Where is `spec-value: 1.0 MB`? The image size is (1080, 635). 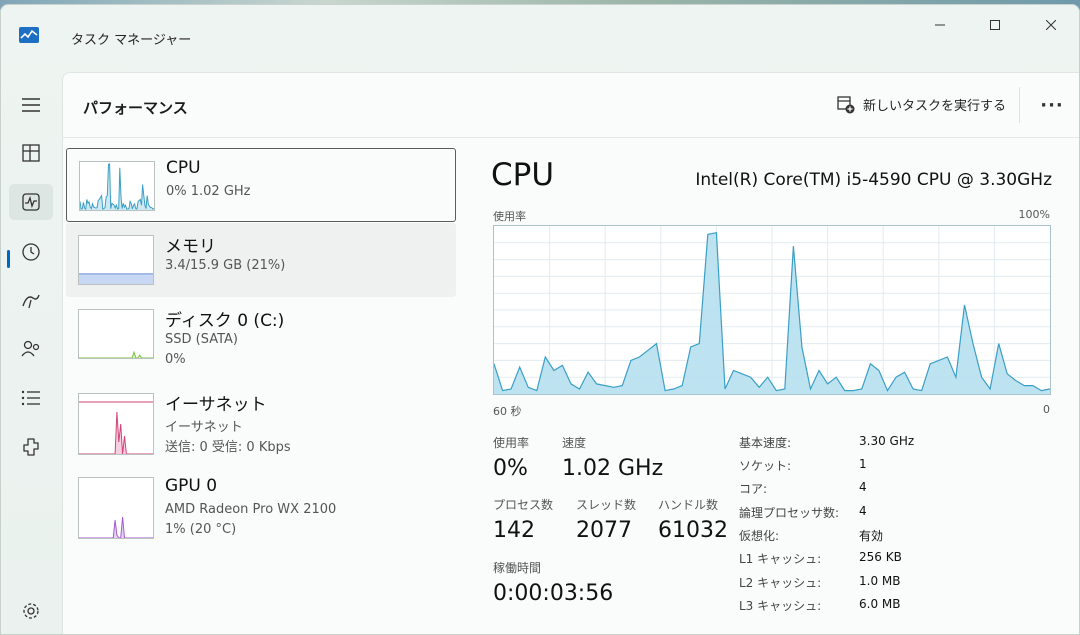
spec-value: 1.0 MB is located at coordinates (880, 581).